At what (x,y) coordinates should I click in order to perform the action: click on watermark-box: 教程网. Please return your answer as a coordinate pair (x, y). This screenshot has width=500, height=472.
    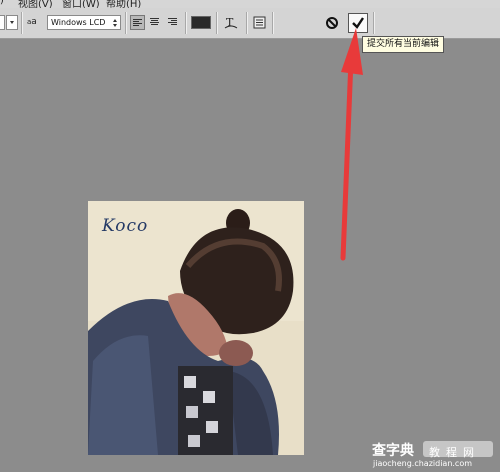
    Looking at the image, I should click on (458, 450).